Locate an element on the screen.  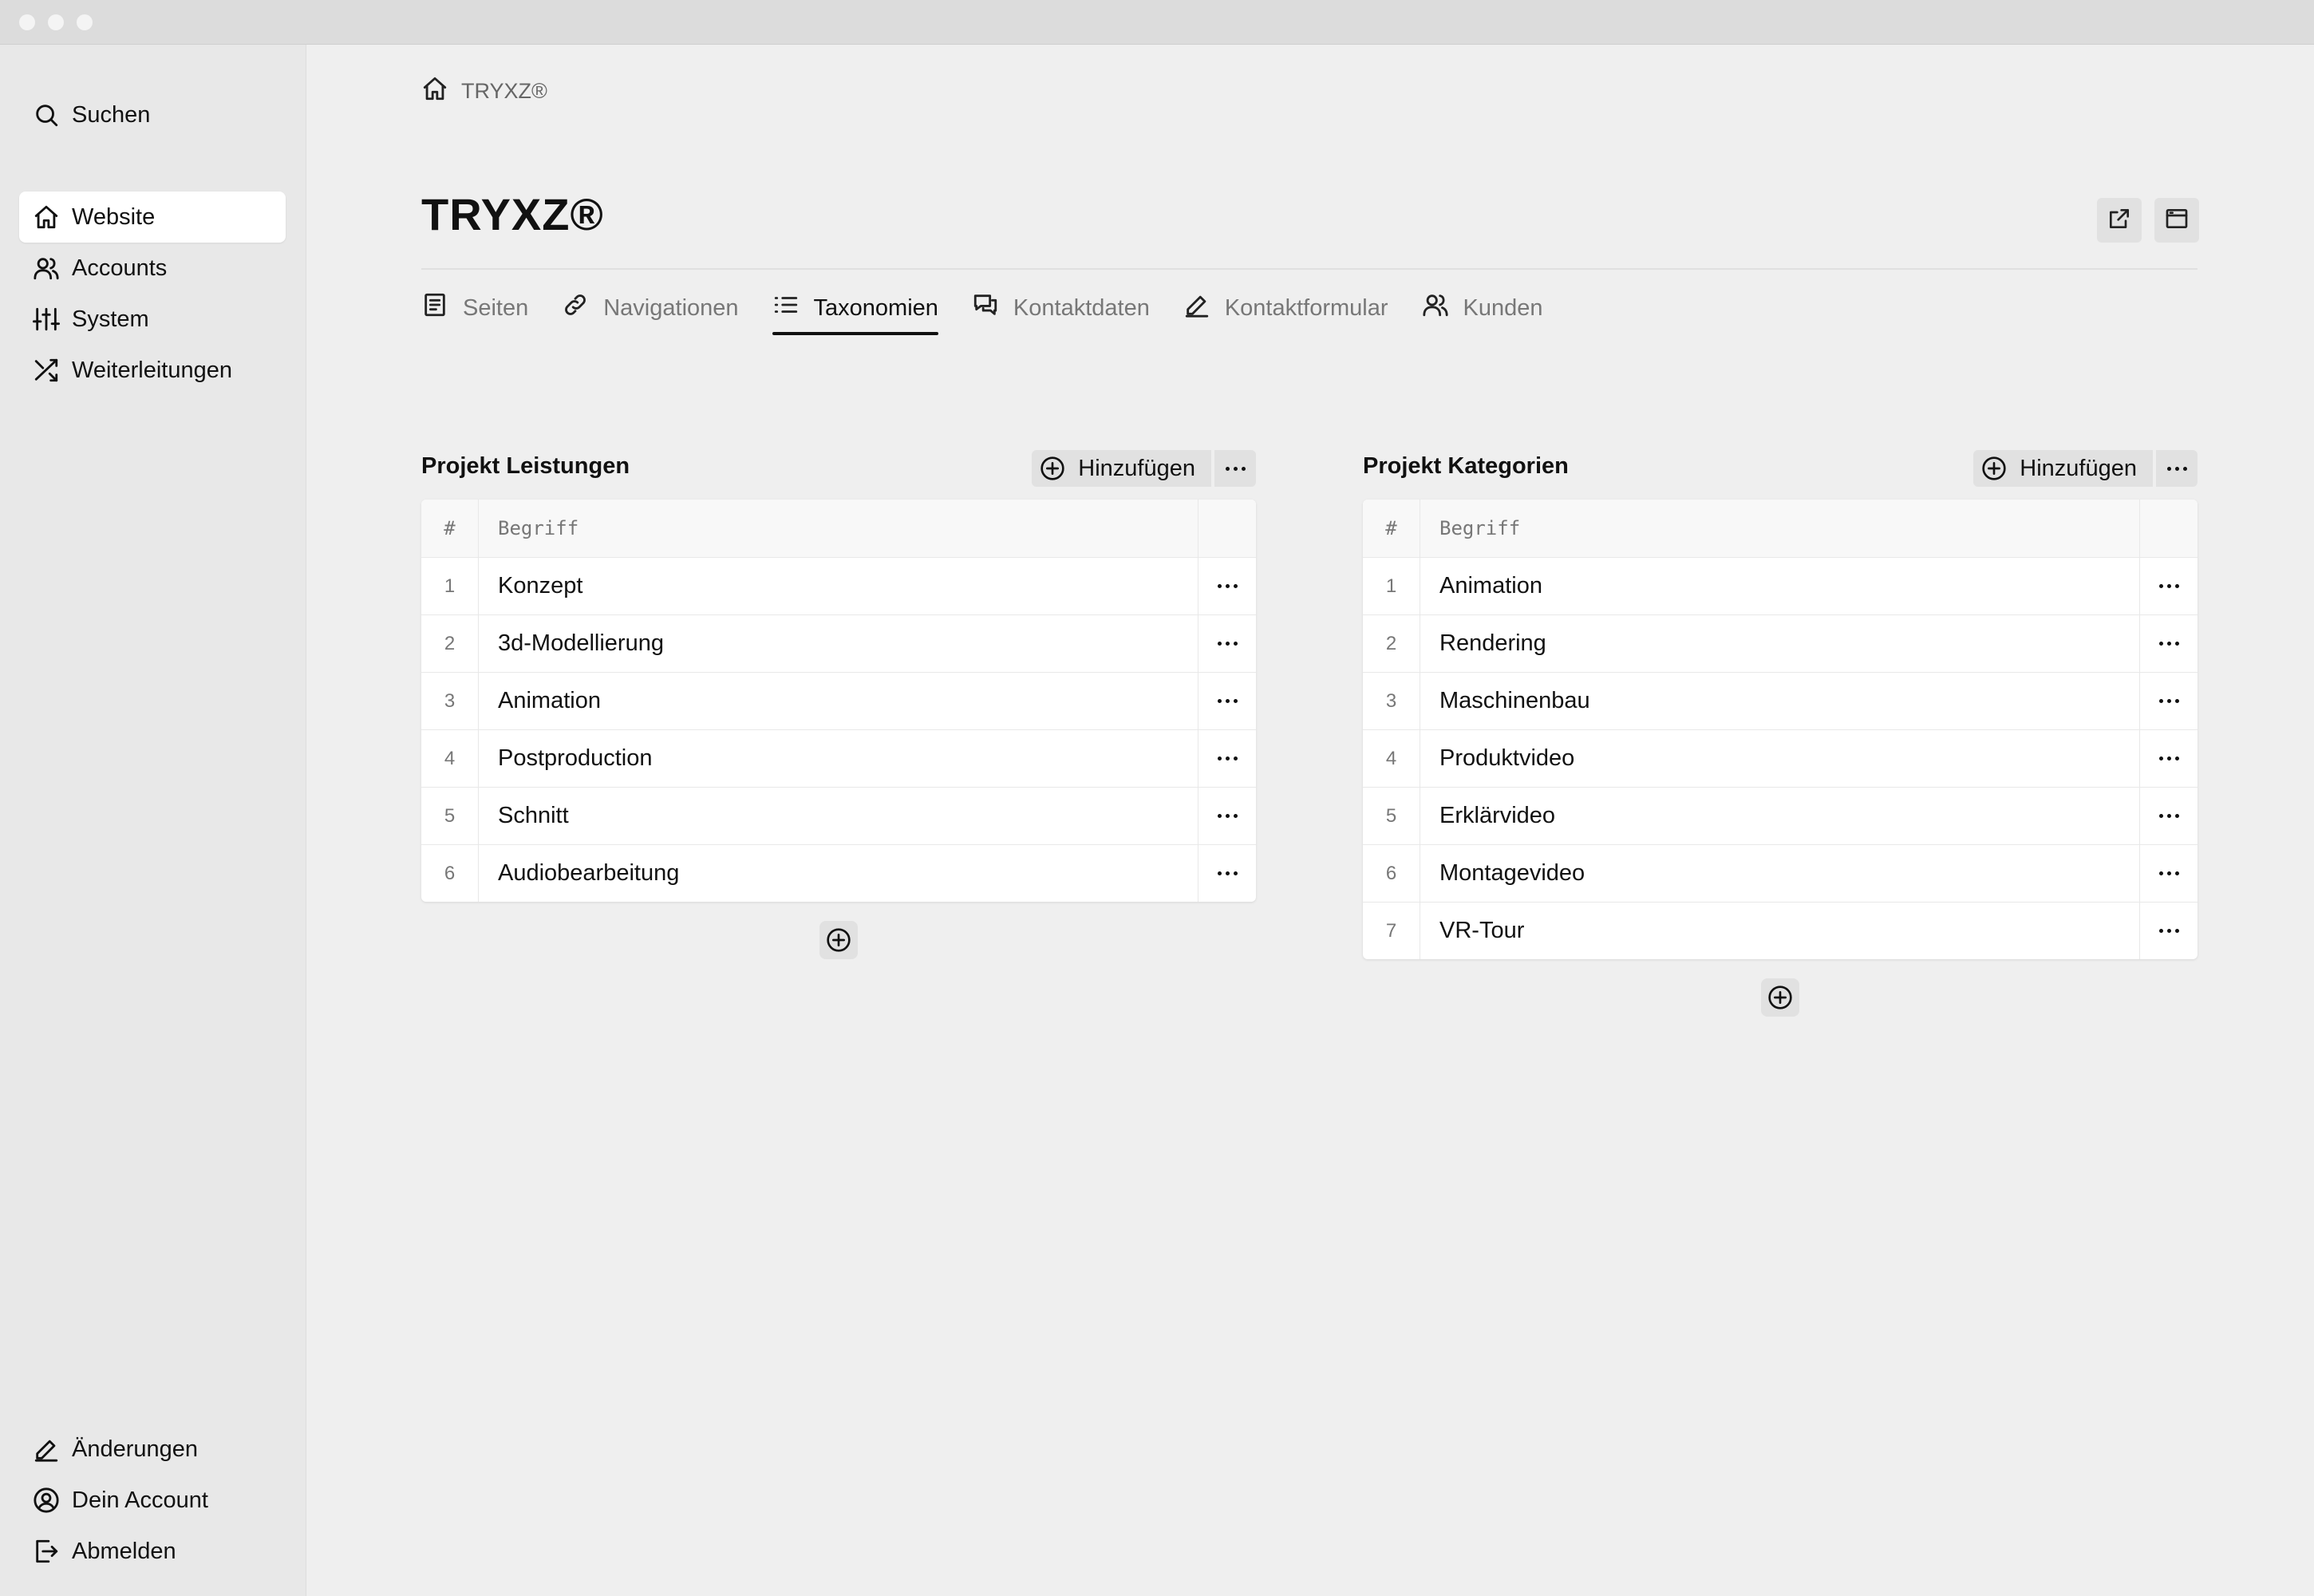
table-row: 6 Montagevideo is located at coordinates (1780, 873).